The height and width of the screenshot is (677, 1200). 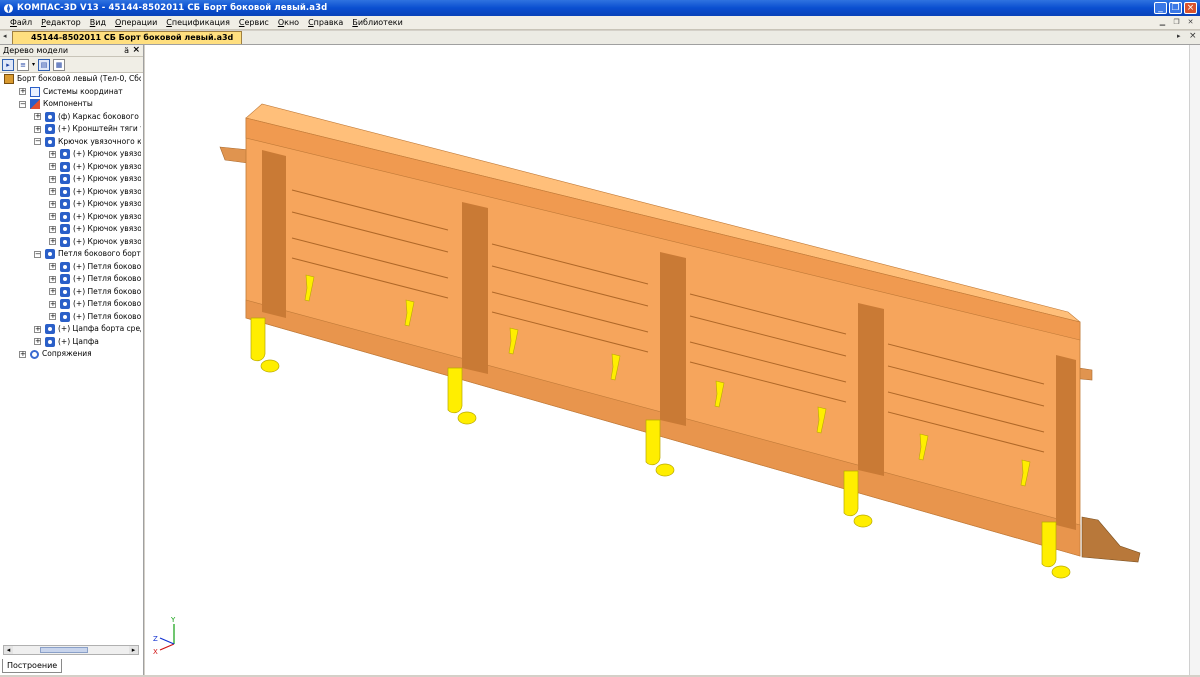 I want to click on scrollbar-thumb, so click(x=64, y=650).